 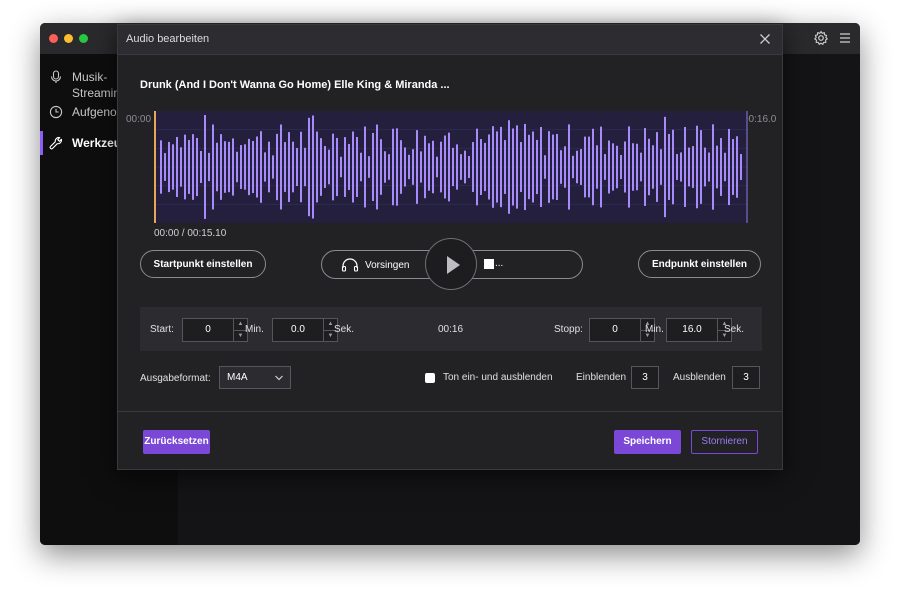 What do you see at coordinates (489, 264) in the screenshot?
I see `stop-icon` at bounding box center [489, 264].